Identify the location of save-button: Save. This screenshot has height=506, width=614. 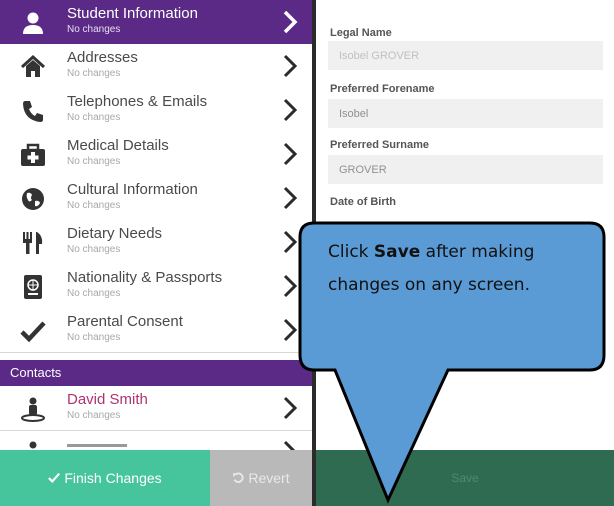
(465, 478).